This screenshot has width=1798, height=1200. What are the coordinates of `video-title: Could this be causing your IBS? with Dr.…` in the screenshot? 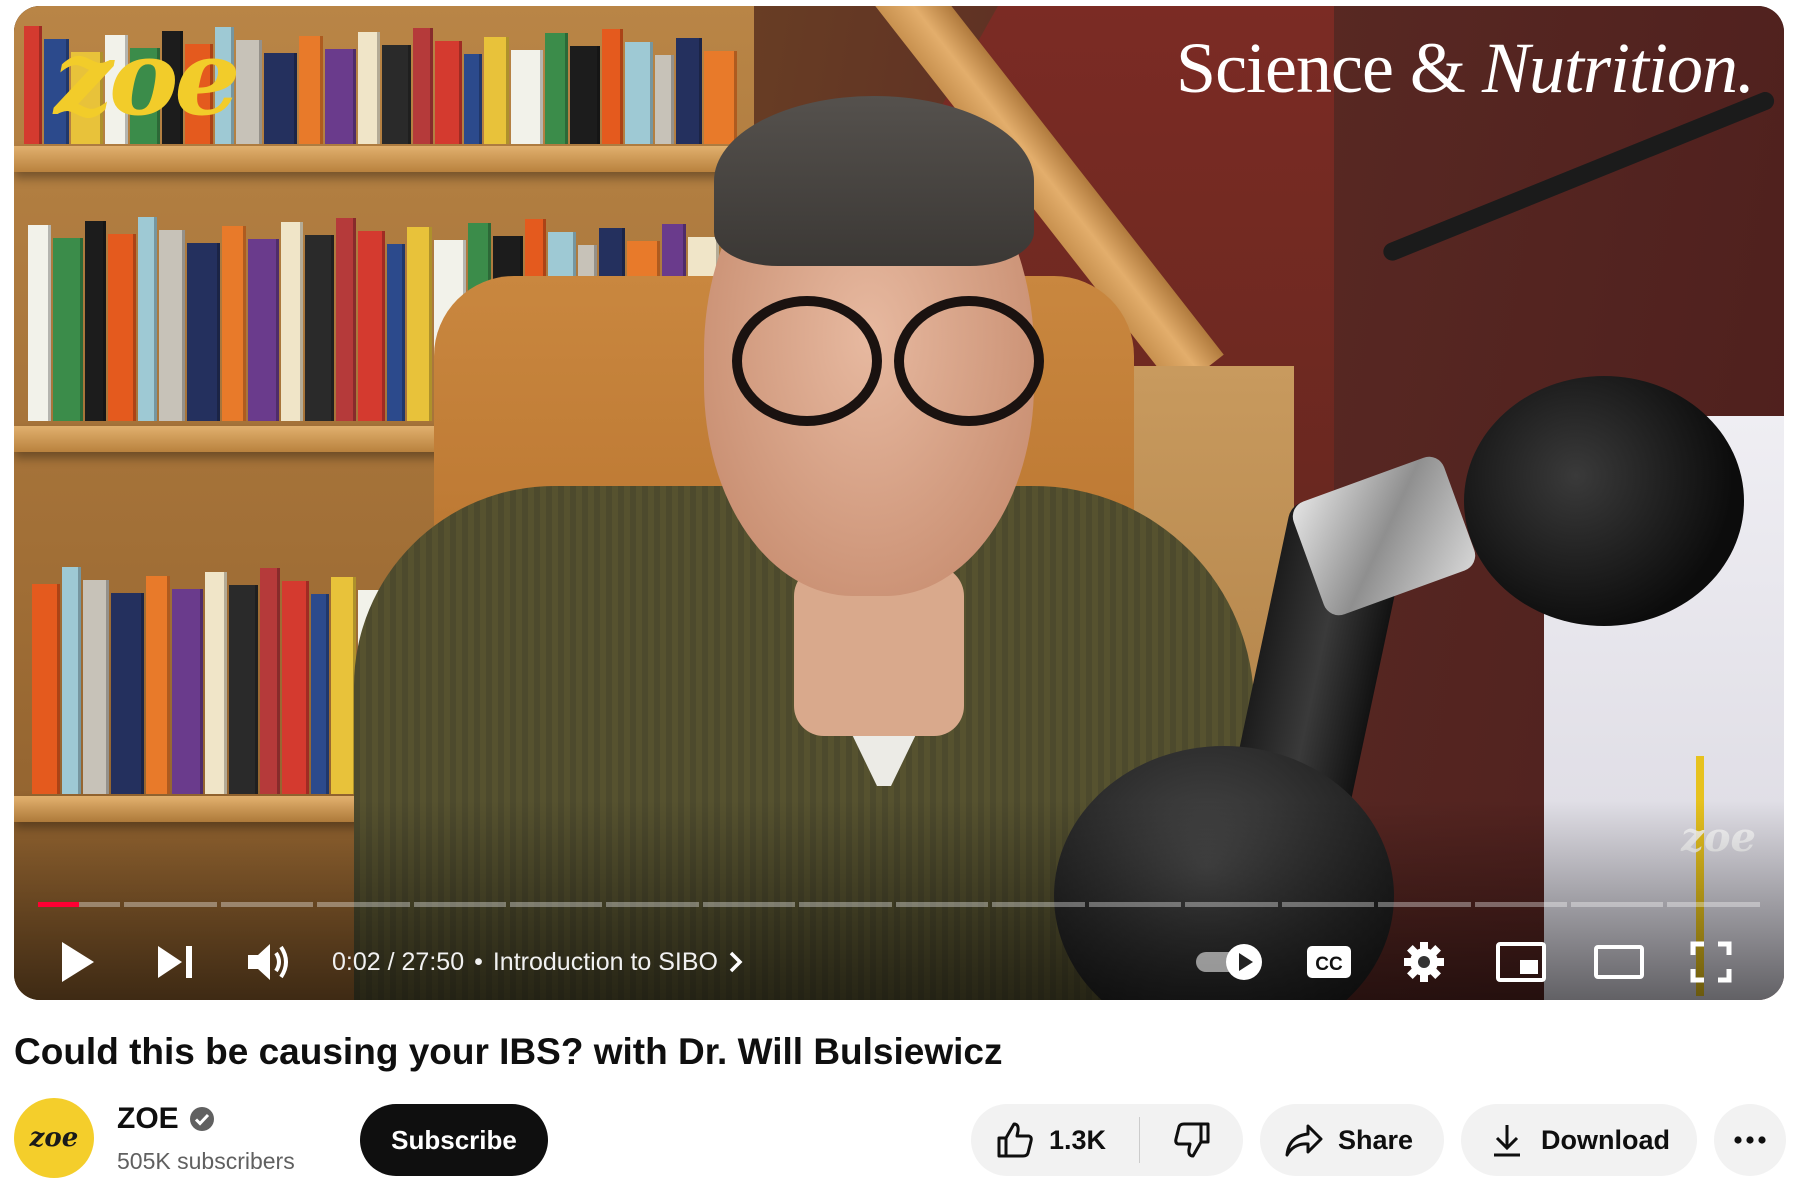 It's located at (508, 1051).